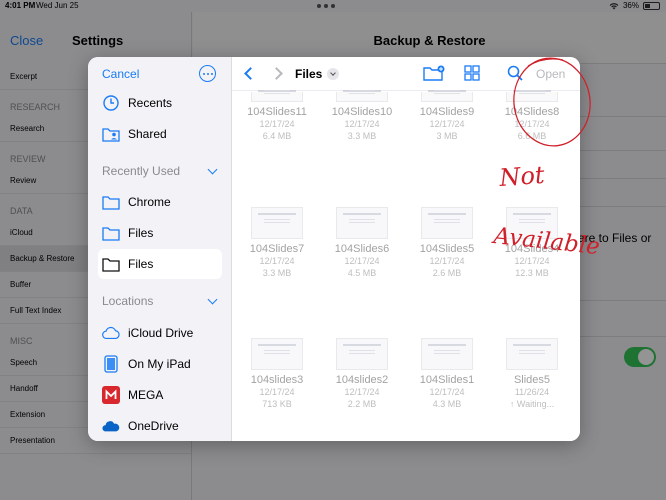  What do you see at coordinates (111, 333) in the screenshot?
I see `icloud-icon` at bounding box center [111, 333].